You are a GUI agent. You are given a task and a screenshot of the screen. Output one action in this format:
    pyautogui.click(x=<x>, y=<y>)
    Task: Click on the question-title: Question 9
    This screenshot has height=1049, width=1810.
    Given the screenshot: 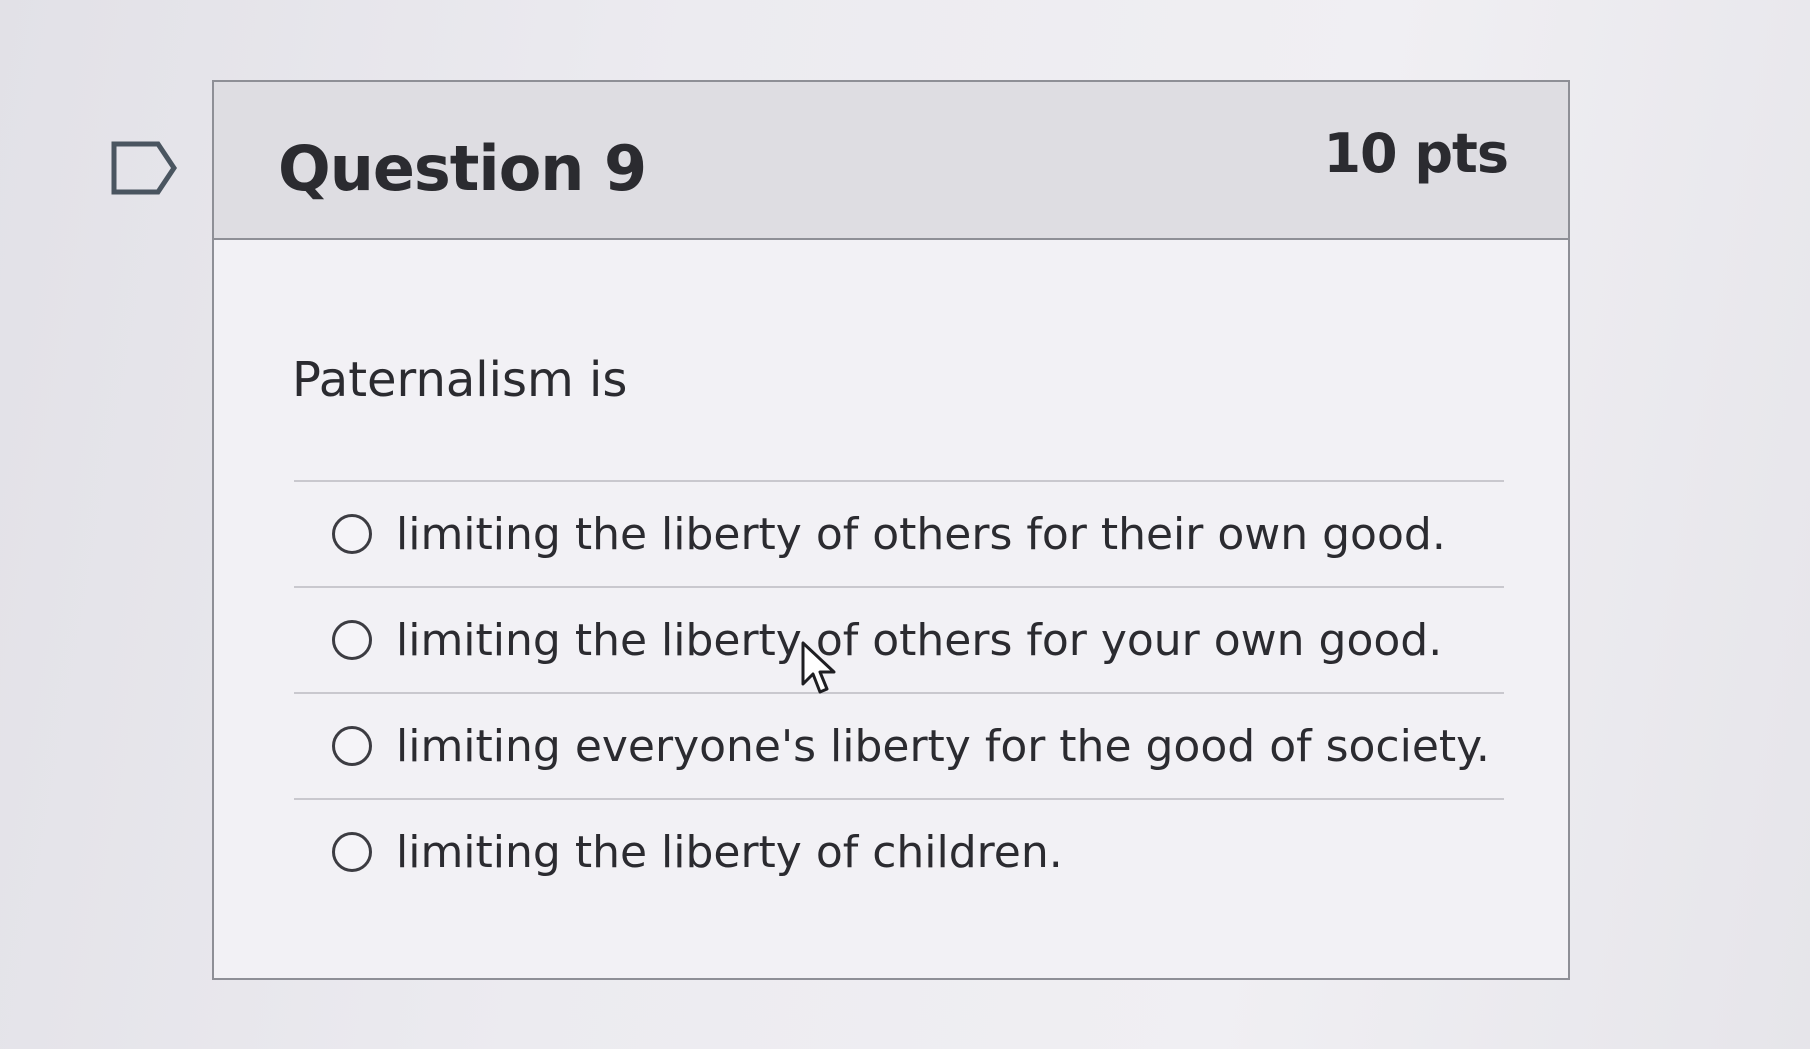 What is the action you would take?
    pyautogui.click(x=462, y=168)
    